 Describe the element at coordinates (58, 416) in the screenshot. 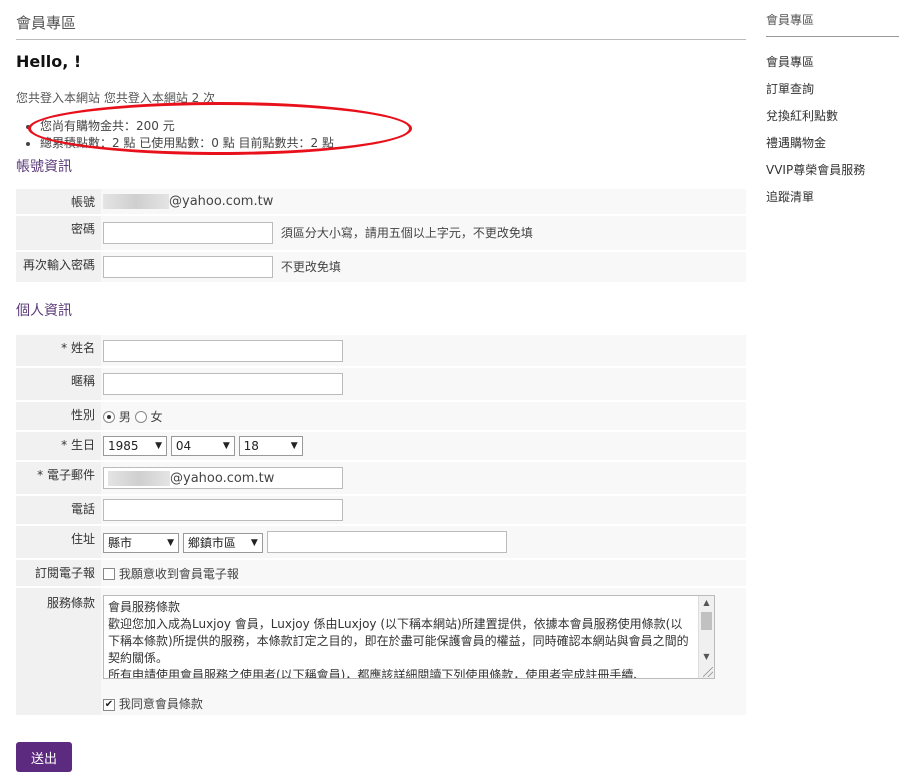

I see `gender-label: 性別` at that location.